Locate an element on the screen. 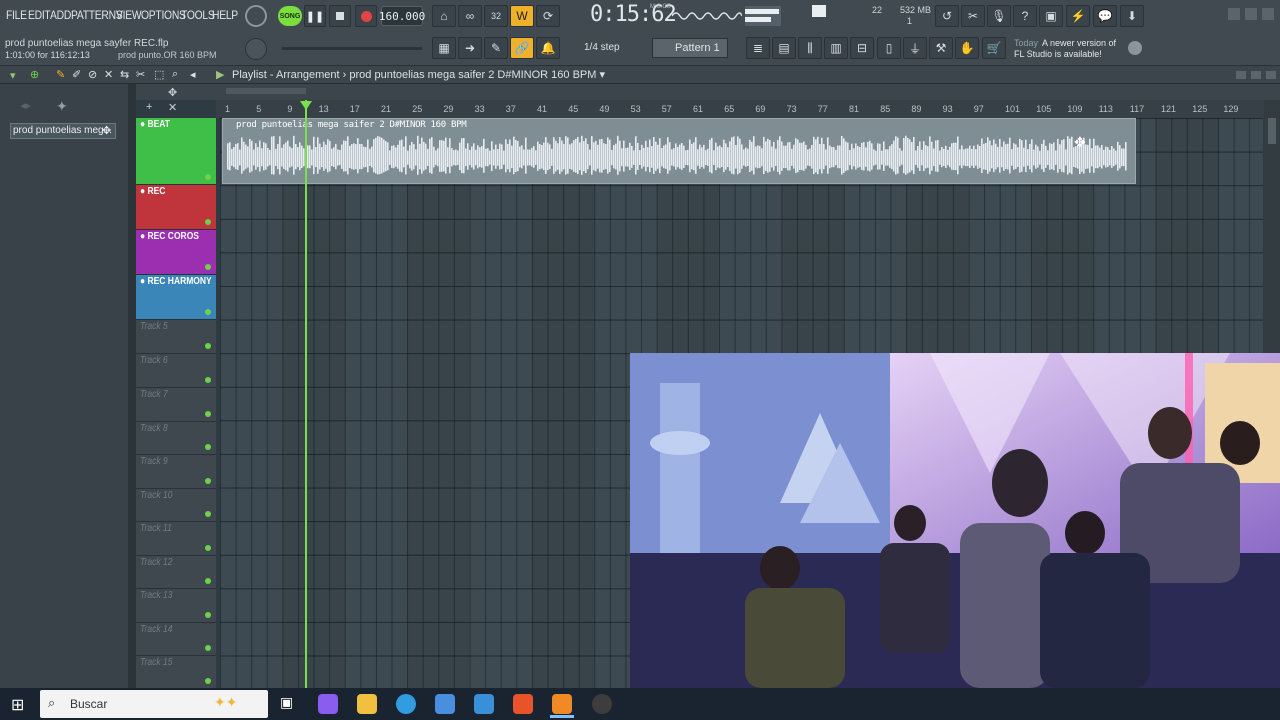 Image resolution: width=1280 pixels, height=720 pixels. playlist-close-button is located at coordinates (1271, 75).